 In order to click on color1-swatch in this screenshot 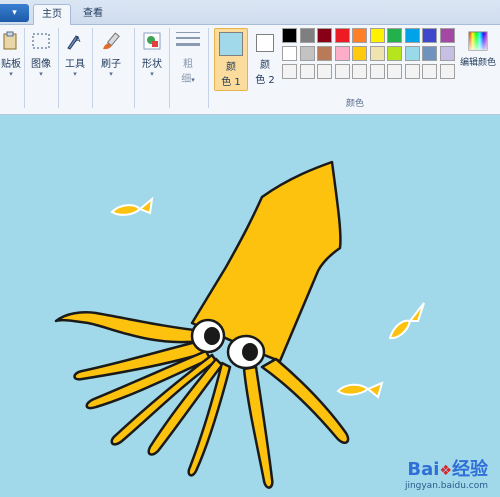, I will do `click(231, 44)`.